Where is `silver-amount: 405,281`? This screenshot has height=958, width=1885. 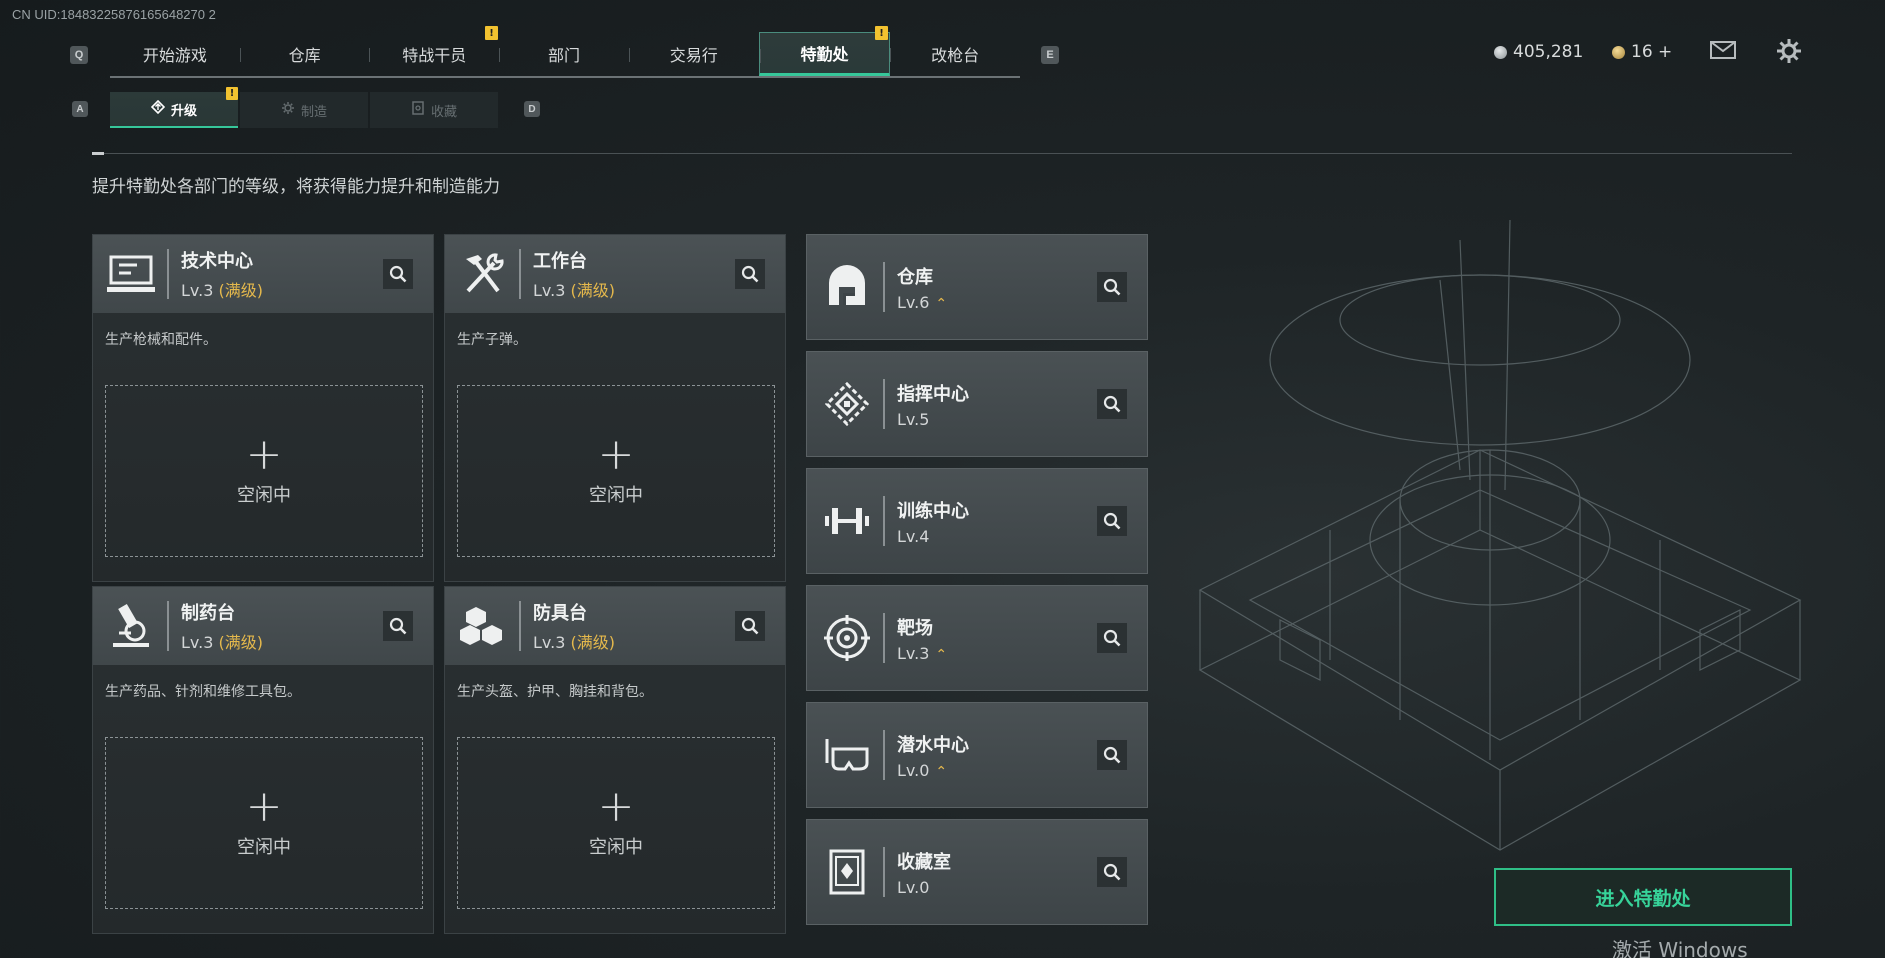
silver-amount: 405,281 is located at coordinates (1548, 52).